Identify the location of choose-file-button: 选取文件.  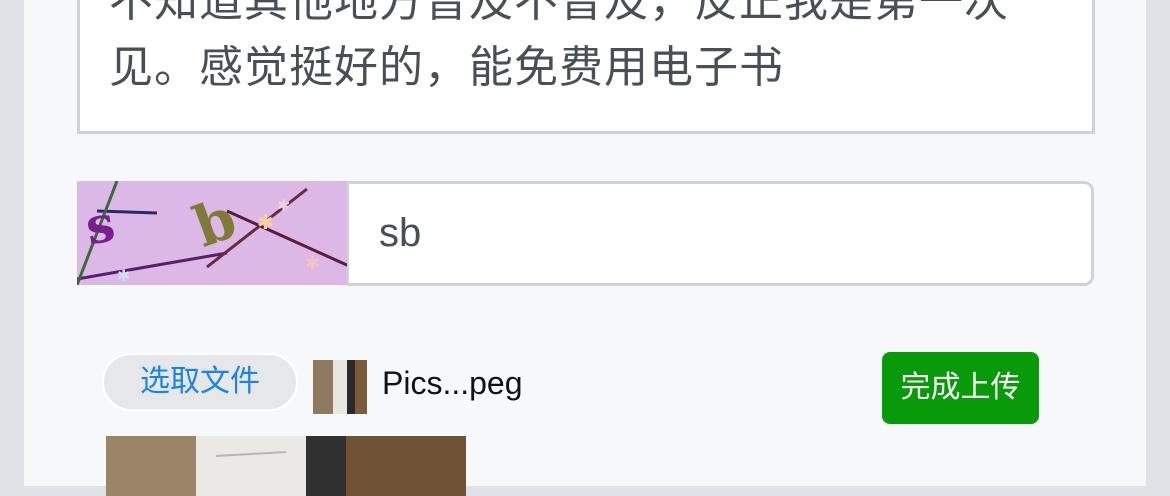
(200, 382).